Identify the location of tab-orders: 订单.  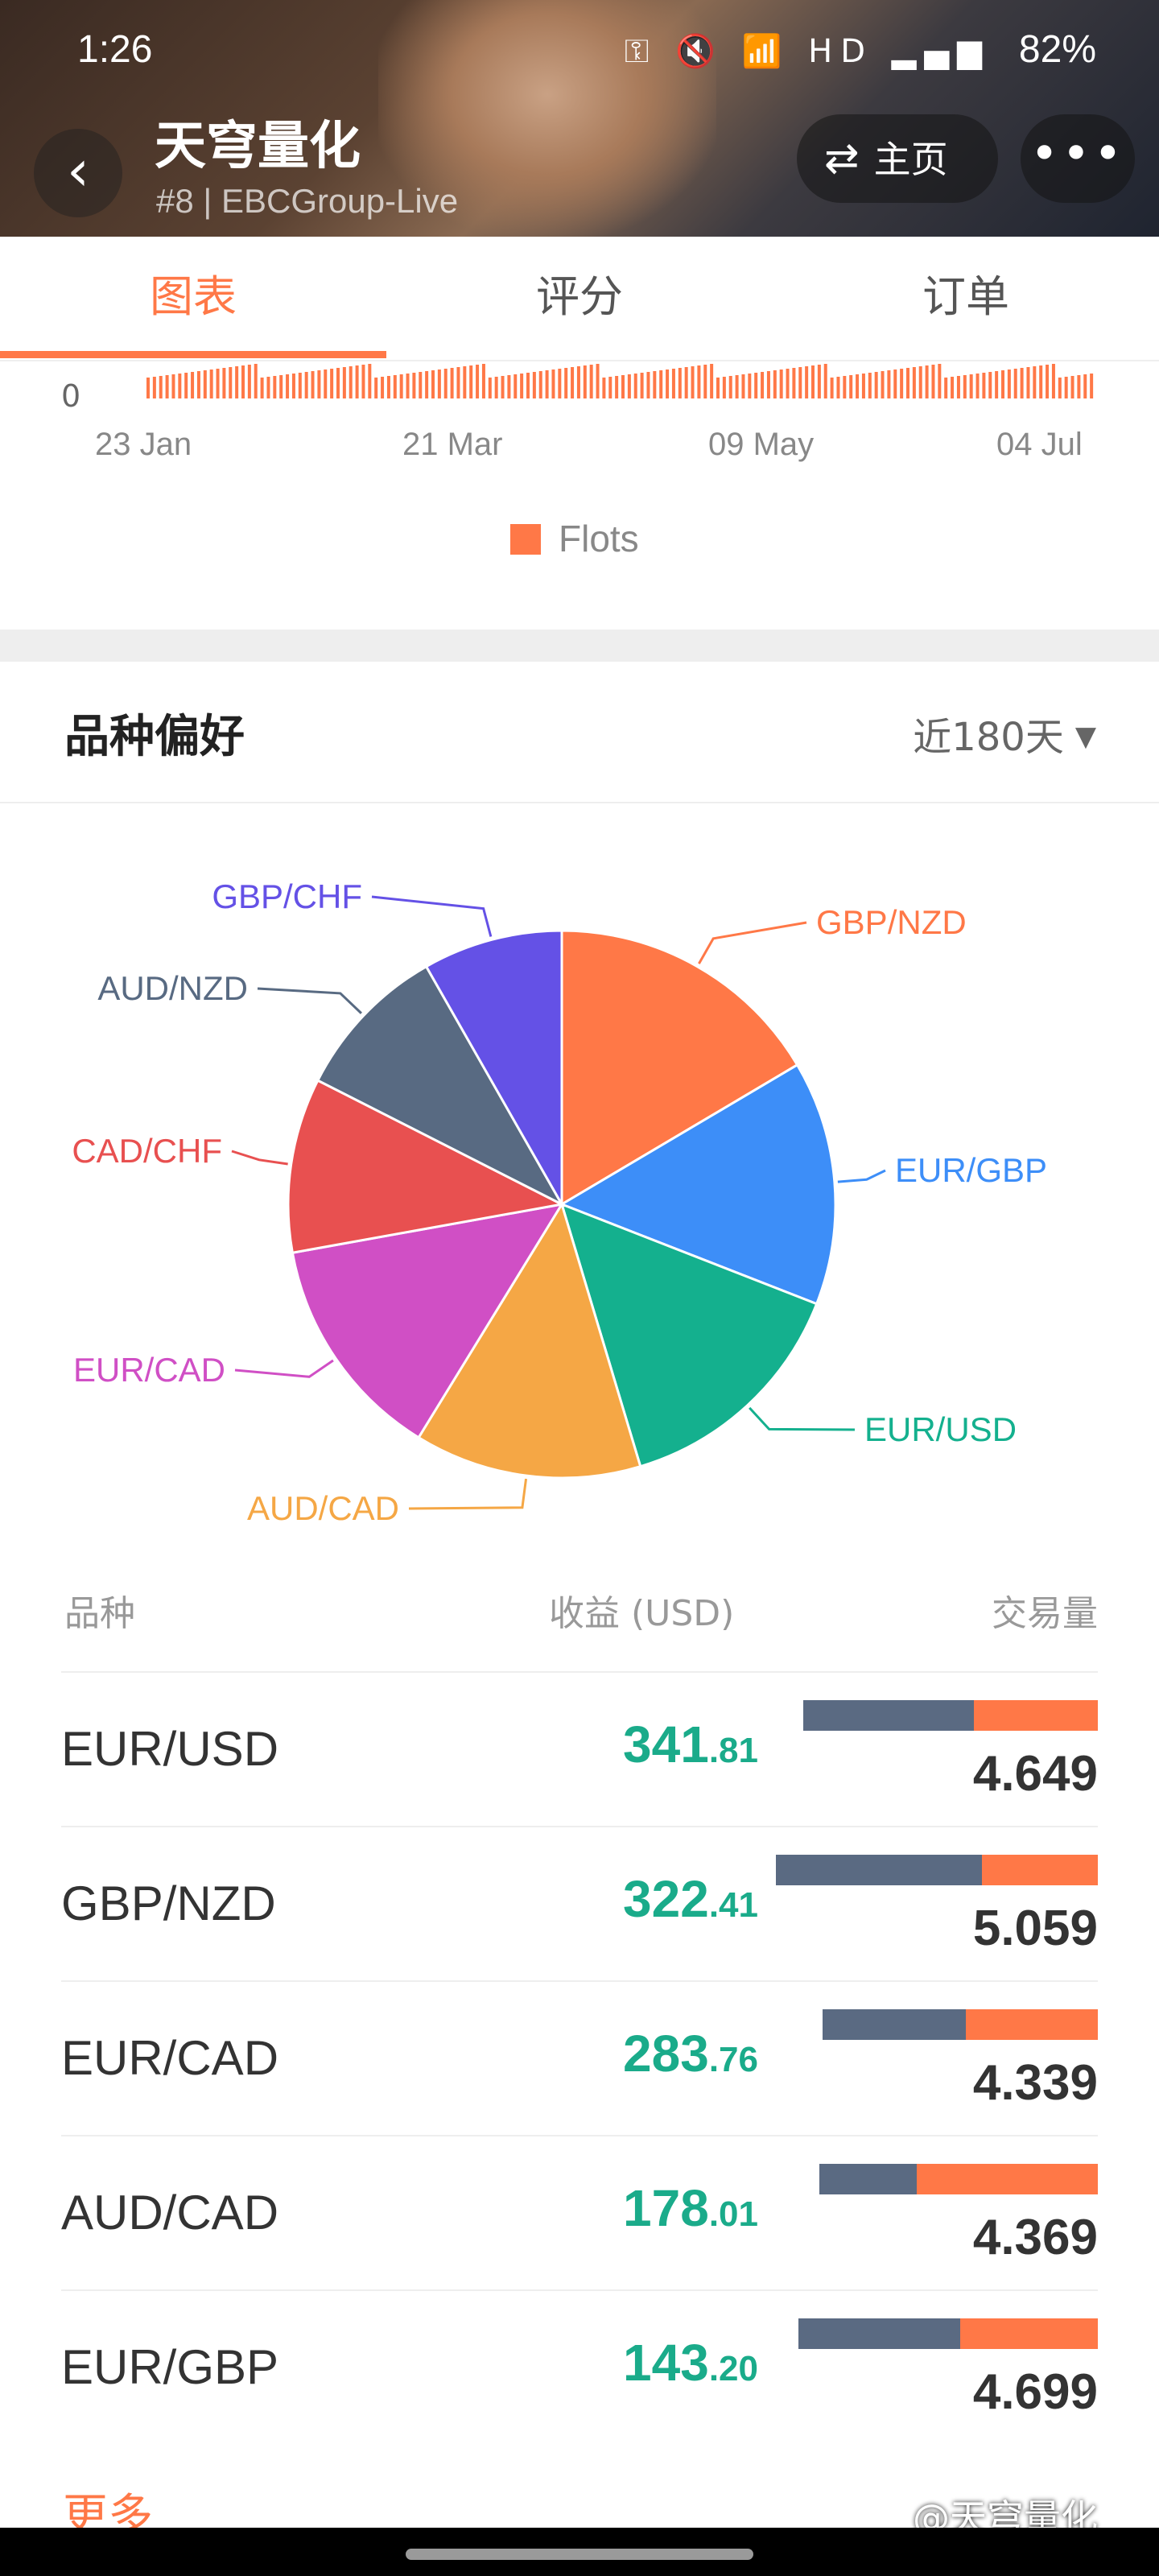
(966, 299).